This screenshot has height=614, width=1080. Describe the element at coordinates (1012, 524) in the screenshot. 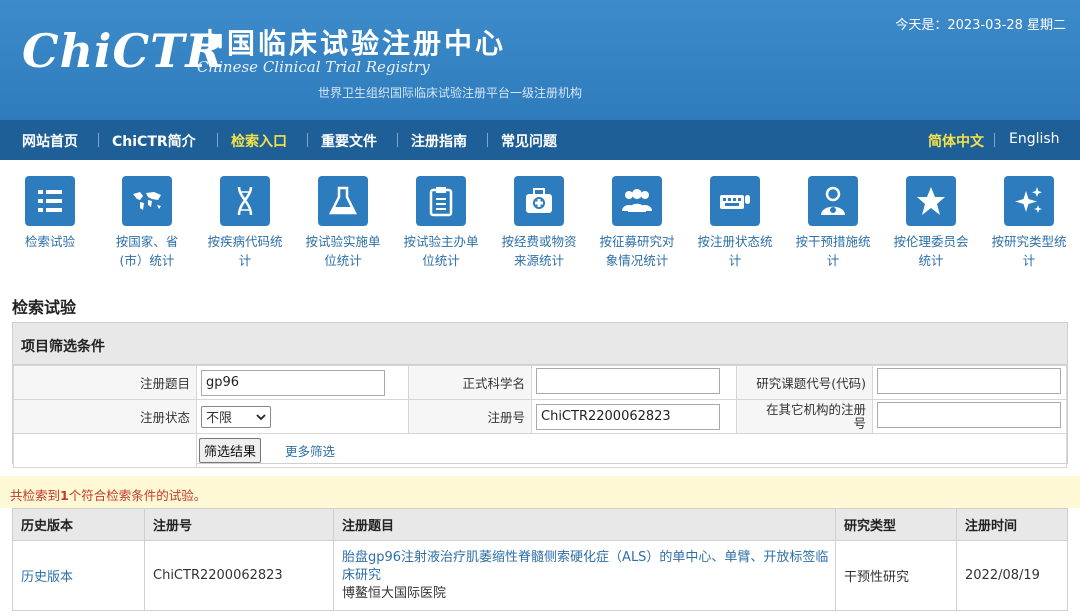

I see `col-reg-date: 注册时间` at that location.